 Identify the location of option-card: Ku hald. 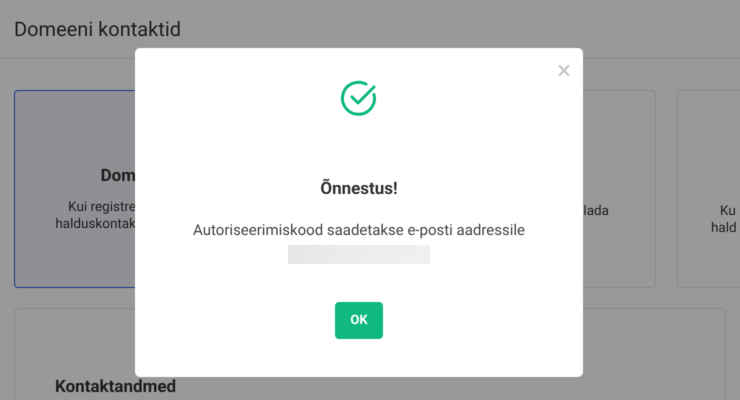
(708, 189).